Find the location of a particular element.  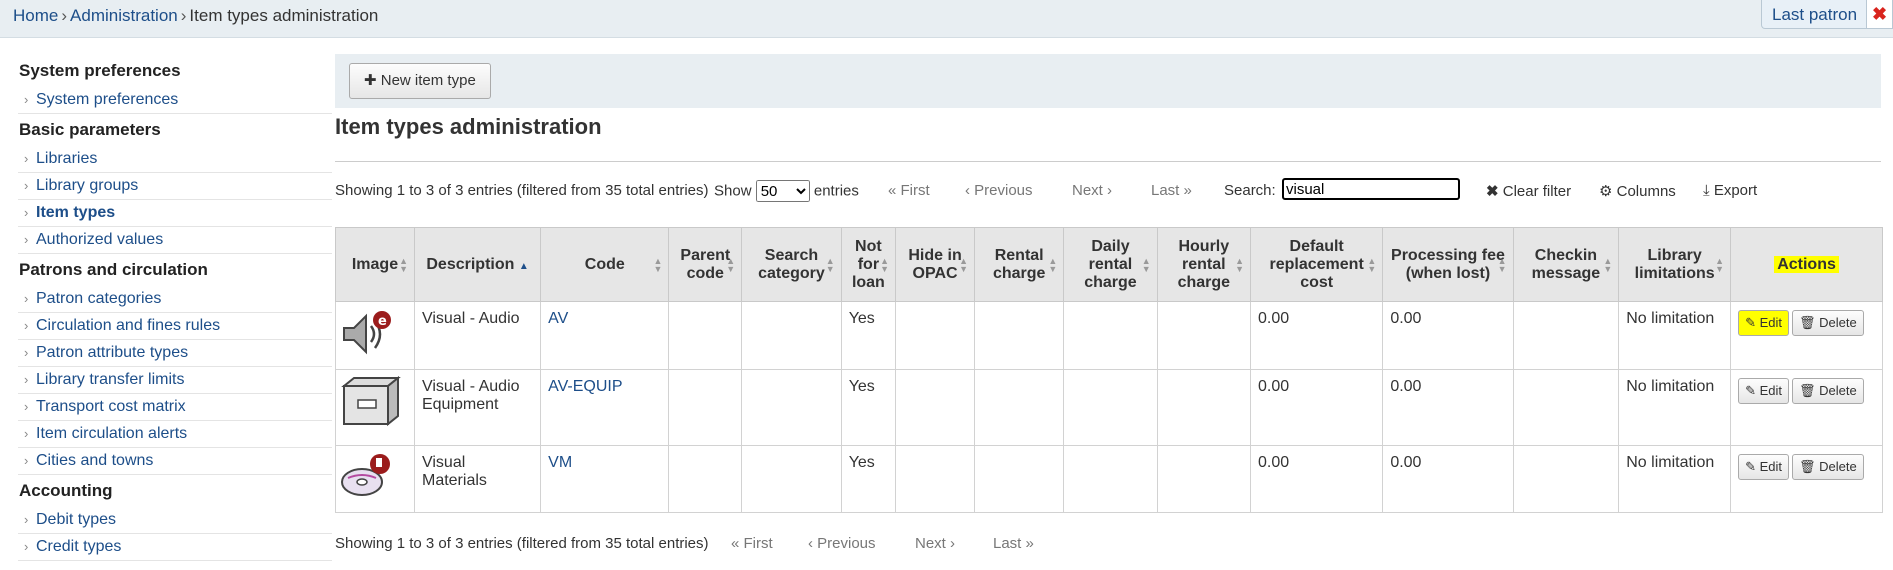

sidebar-item-label: Credit types is located at coordinates (78, 546).